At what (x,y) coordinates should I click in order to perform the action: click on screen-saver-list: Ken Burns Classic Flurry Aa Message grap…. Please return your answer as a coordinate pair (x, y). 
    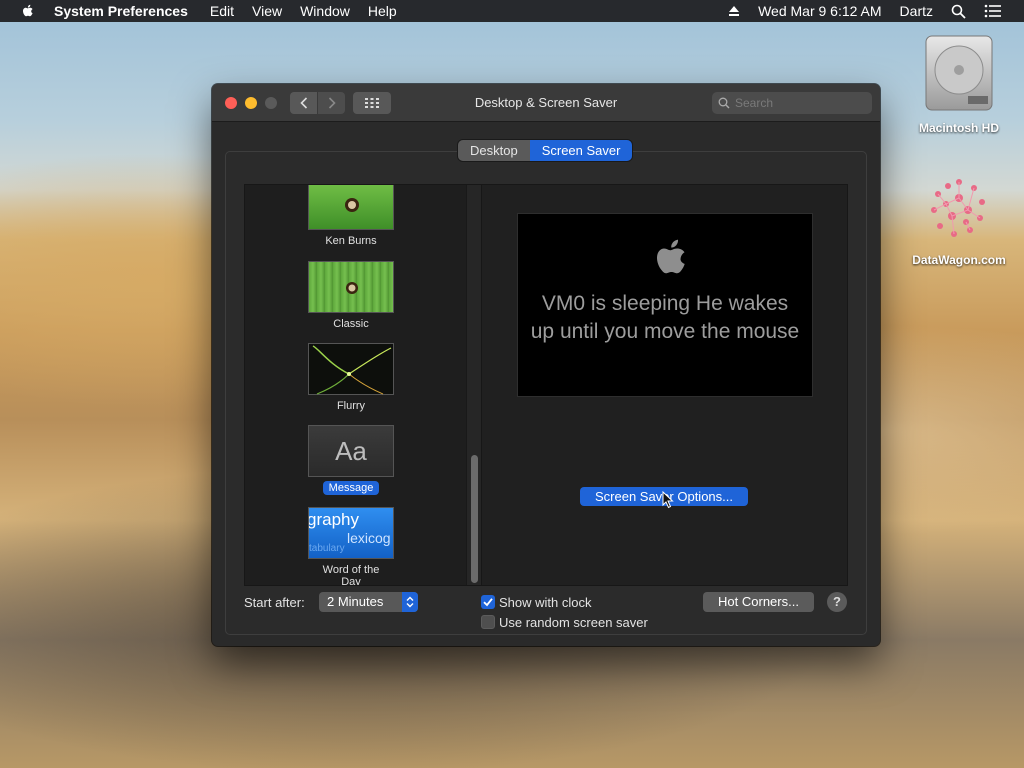
    Looking at the image, I should click on (363, 385).